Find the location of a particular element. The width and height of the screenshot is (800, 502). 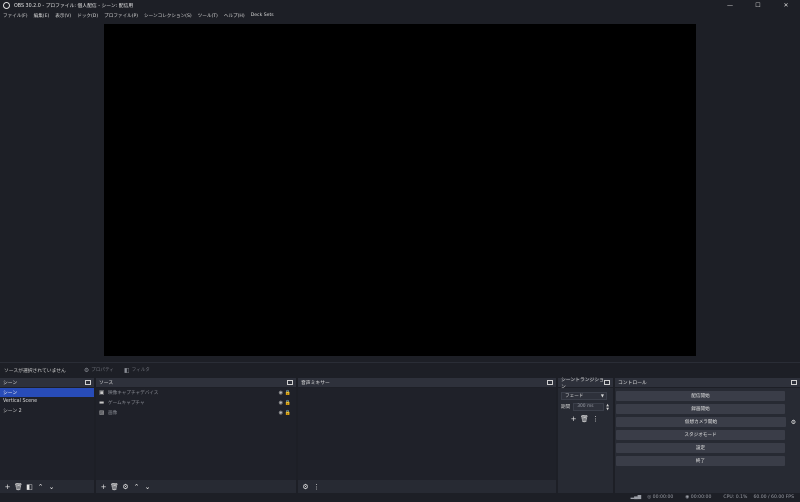

duration-label: 期間 is located at coordinates (566, 407).